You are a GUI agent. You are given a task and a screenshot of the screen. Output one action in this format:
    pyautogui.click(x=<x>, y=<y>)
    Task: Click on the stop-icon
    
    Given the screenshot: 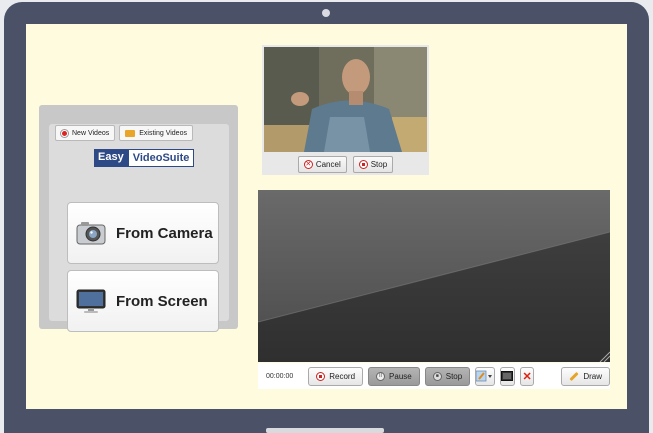 What is the action you would take?
    pyautogui.click(x=363, y=164)
    